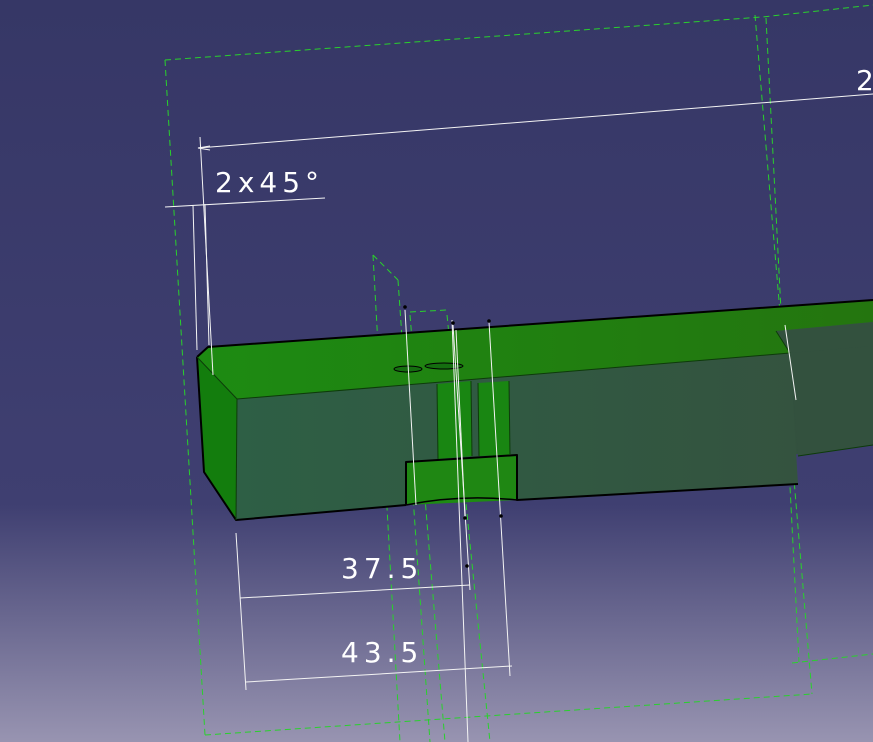 This screenshot has width=873, height=742. Describe the element at coordinates (494, 418) in the screenshot. I see `slot-rib-right` at that location.